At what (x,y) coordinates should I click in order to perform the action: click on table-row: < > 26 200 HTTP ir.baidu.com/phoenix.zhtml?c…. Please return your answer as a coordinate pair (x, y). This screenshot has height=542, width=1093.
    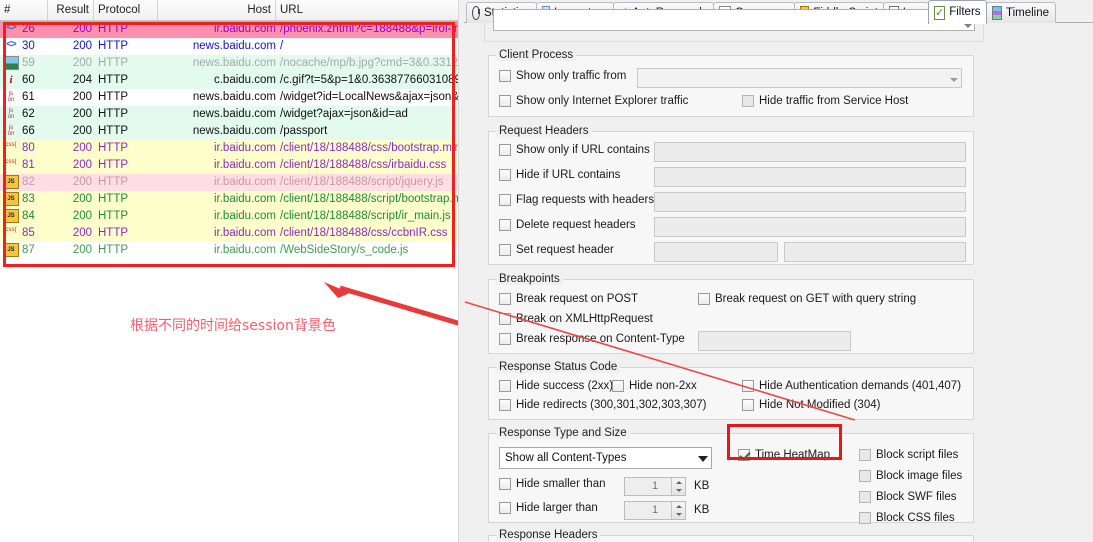
    Looking at the image, I should click on (232, 29).